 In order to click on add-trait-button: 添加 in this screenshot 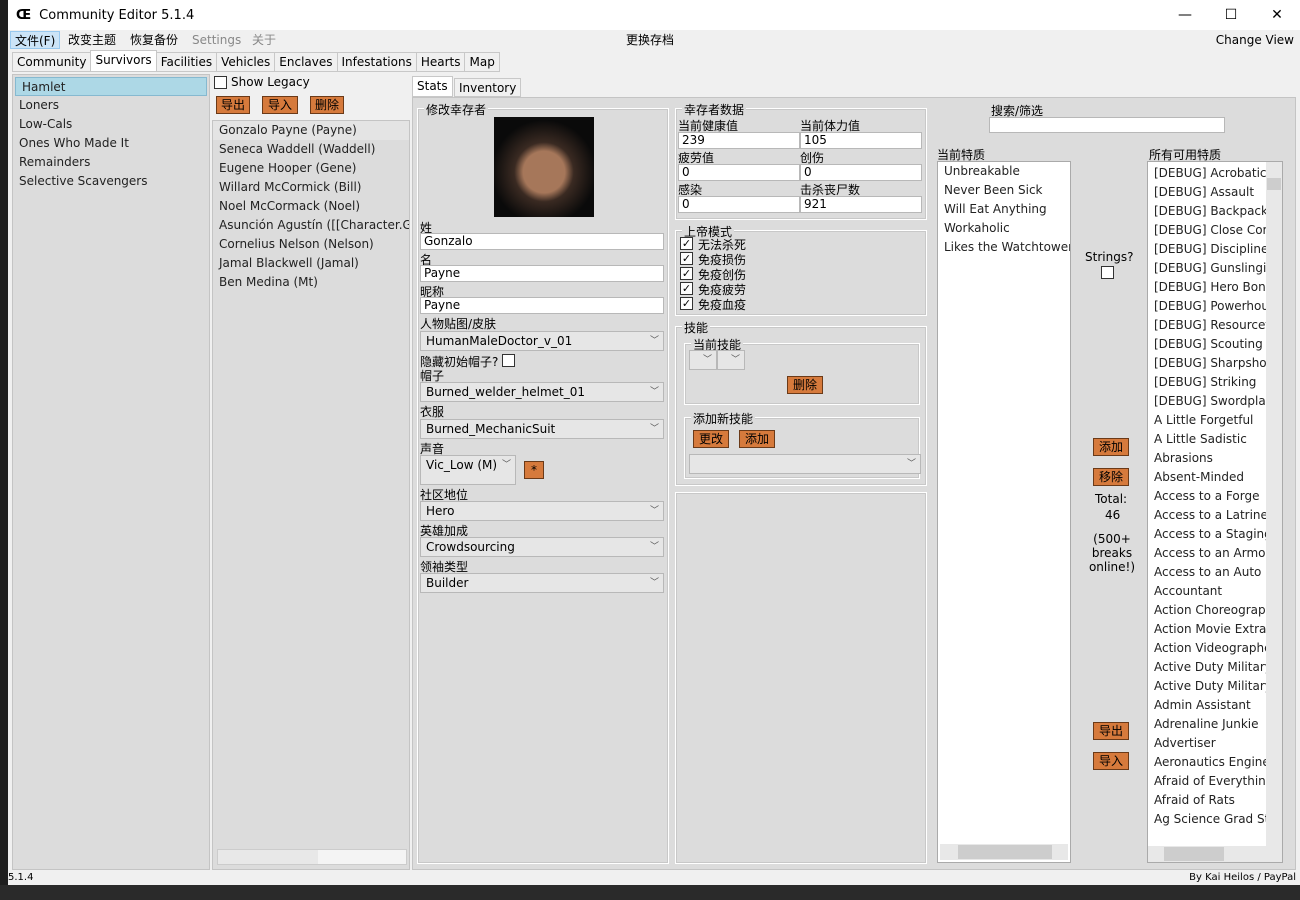, I will do `click(1111, 447)`.